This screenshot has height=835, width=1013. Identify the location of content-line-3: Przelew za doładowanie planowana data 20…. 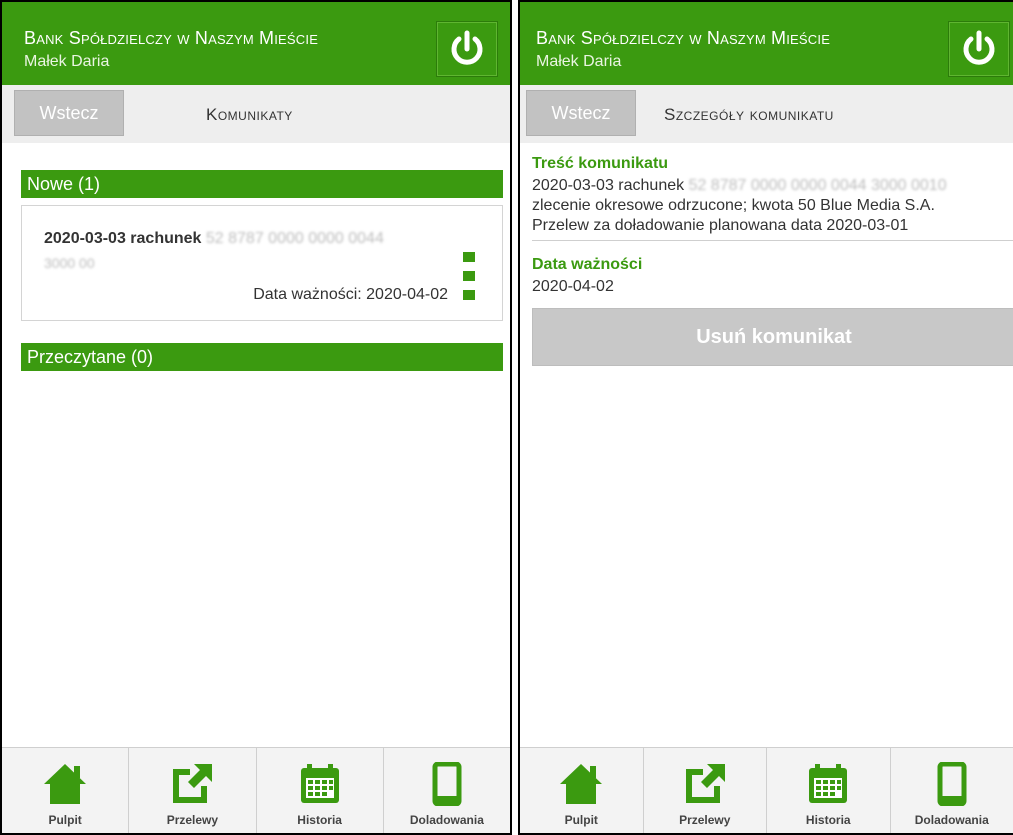
(720, 225).